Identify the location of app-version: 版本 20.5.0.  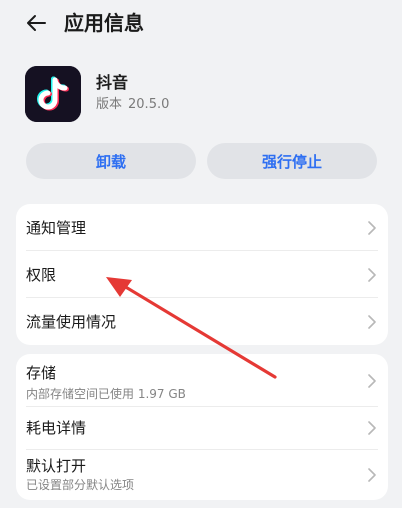
(132, 105).